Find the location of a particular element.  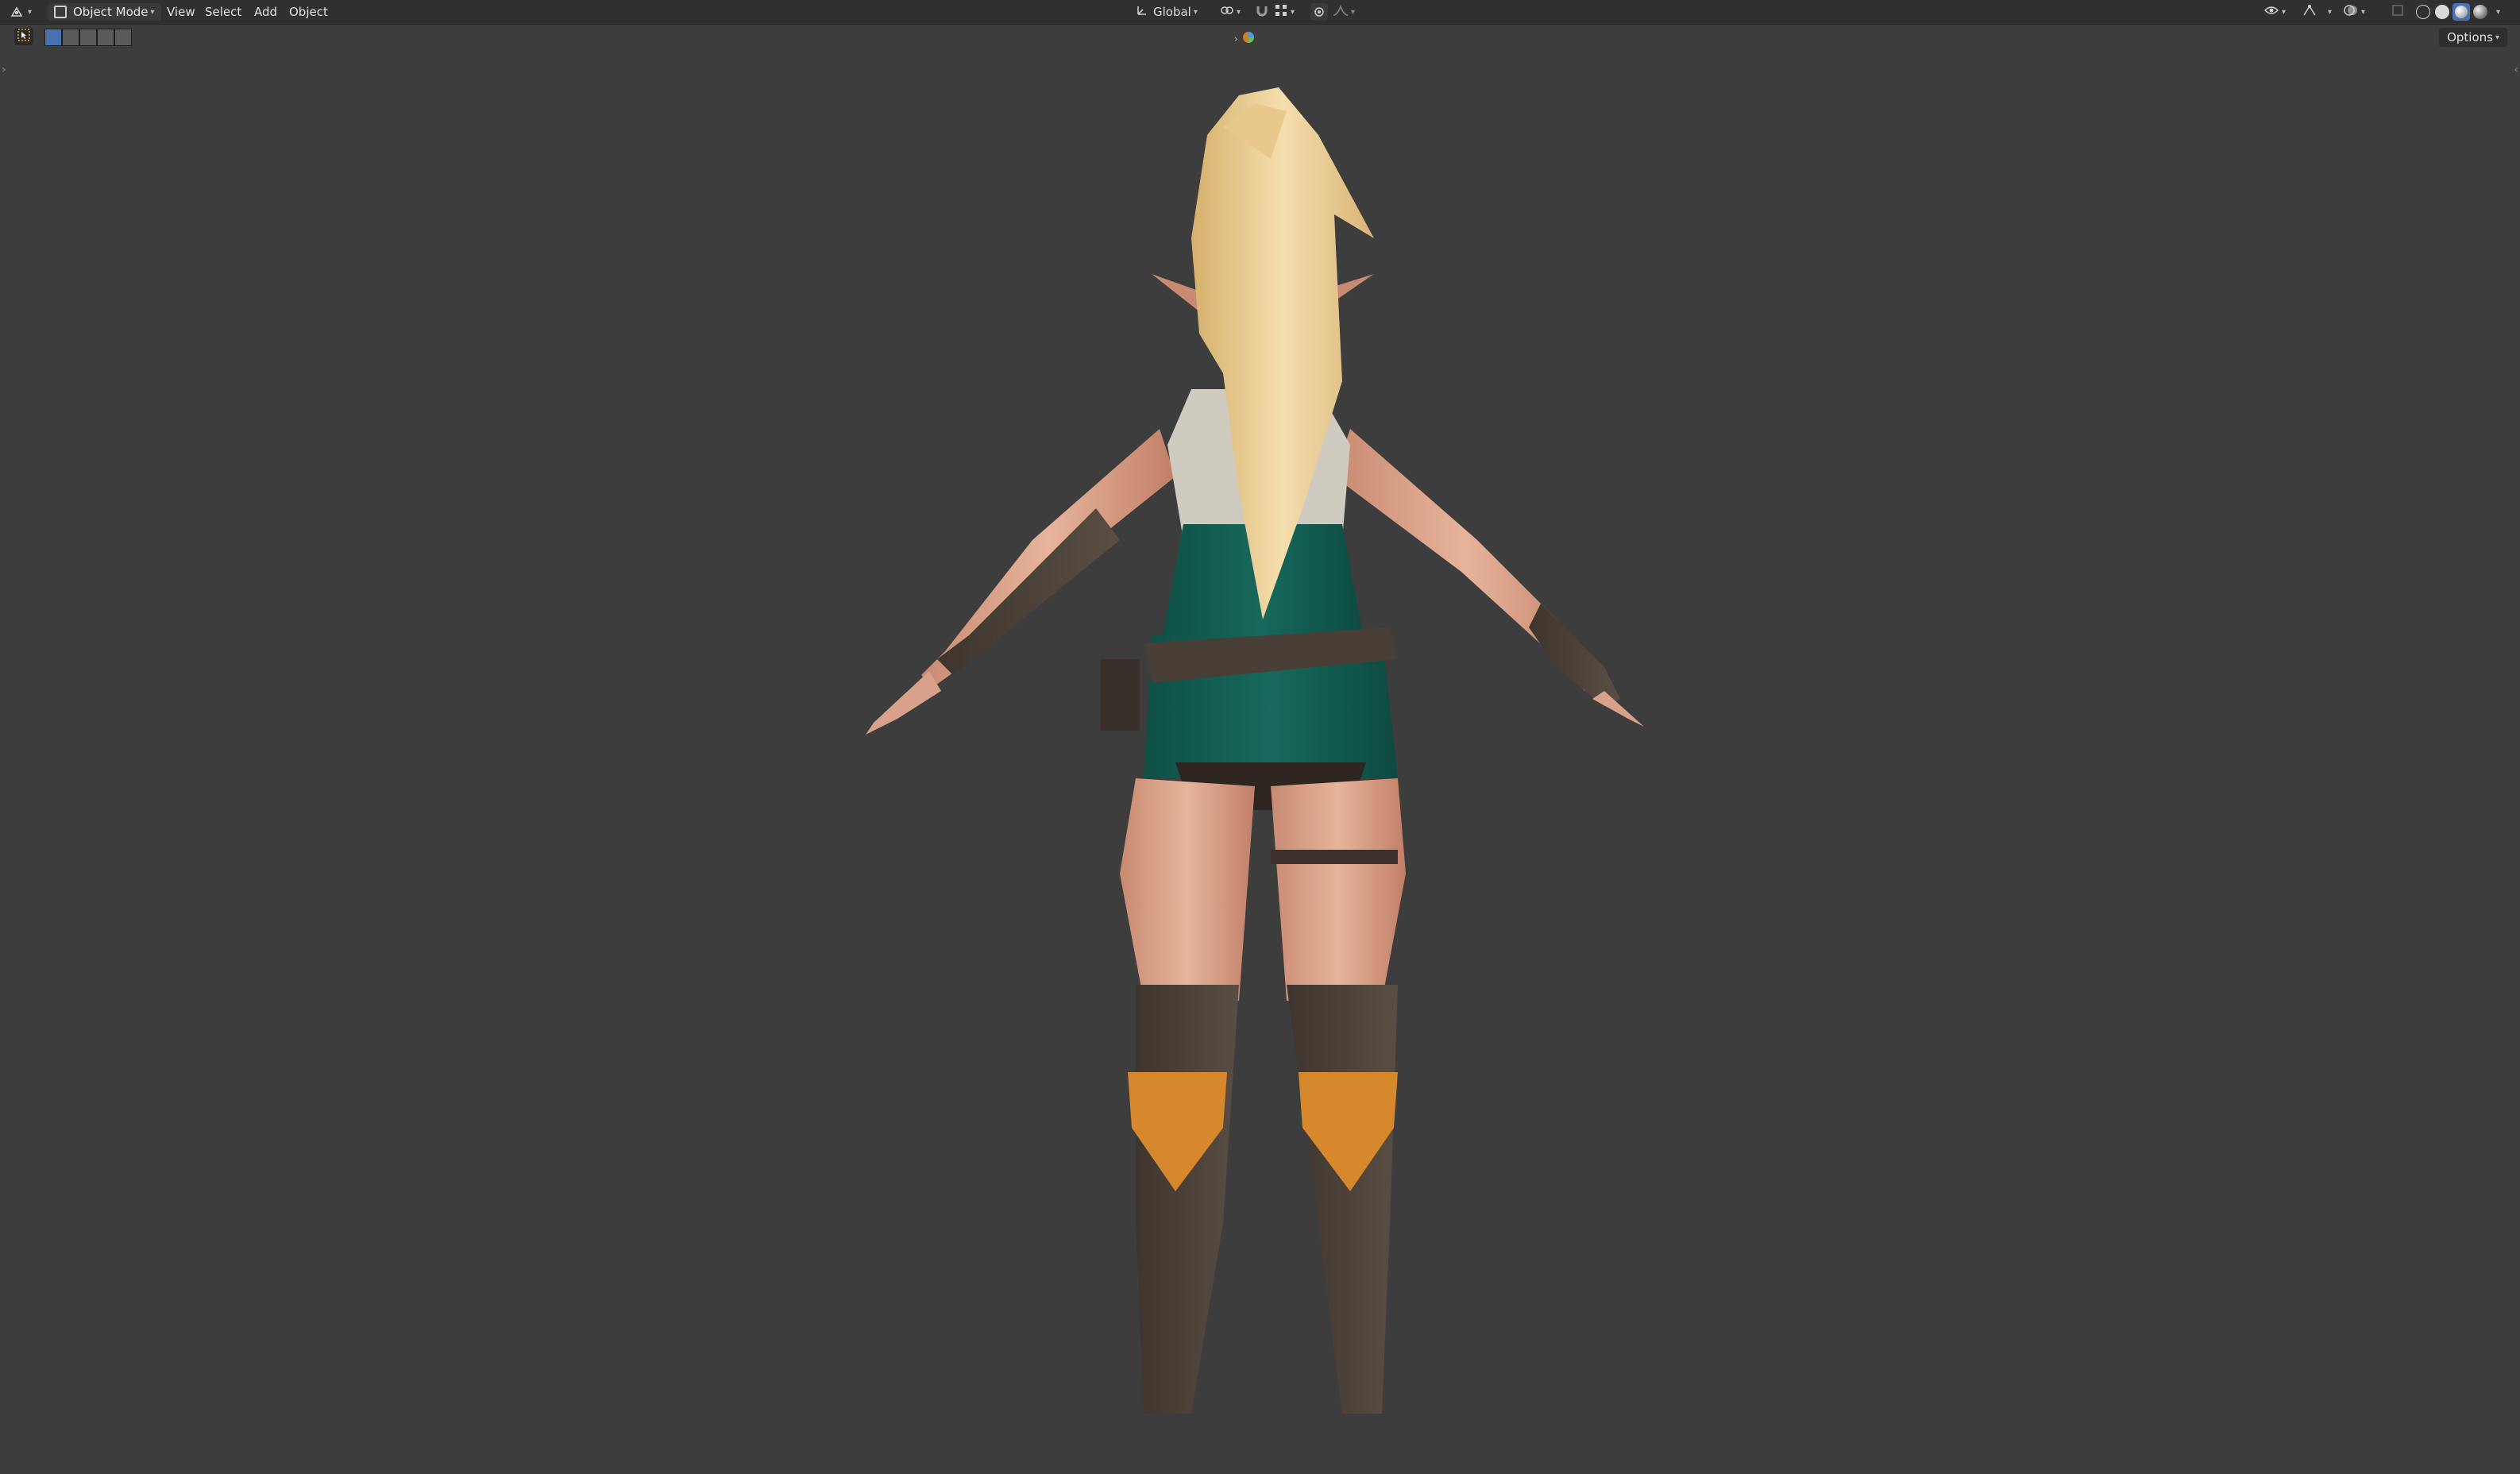

select-tool-button is located at coordinates (23, 36).